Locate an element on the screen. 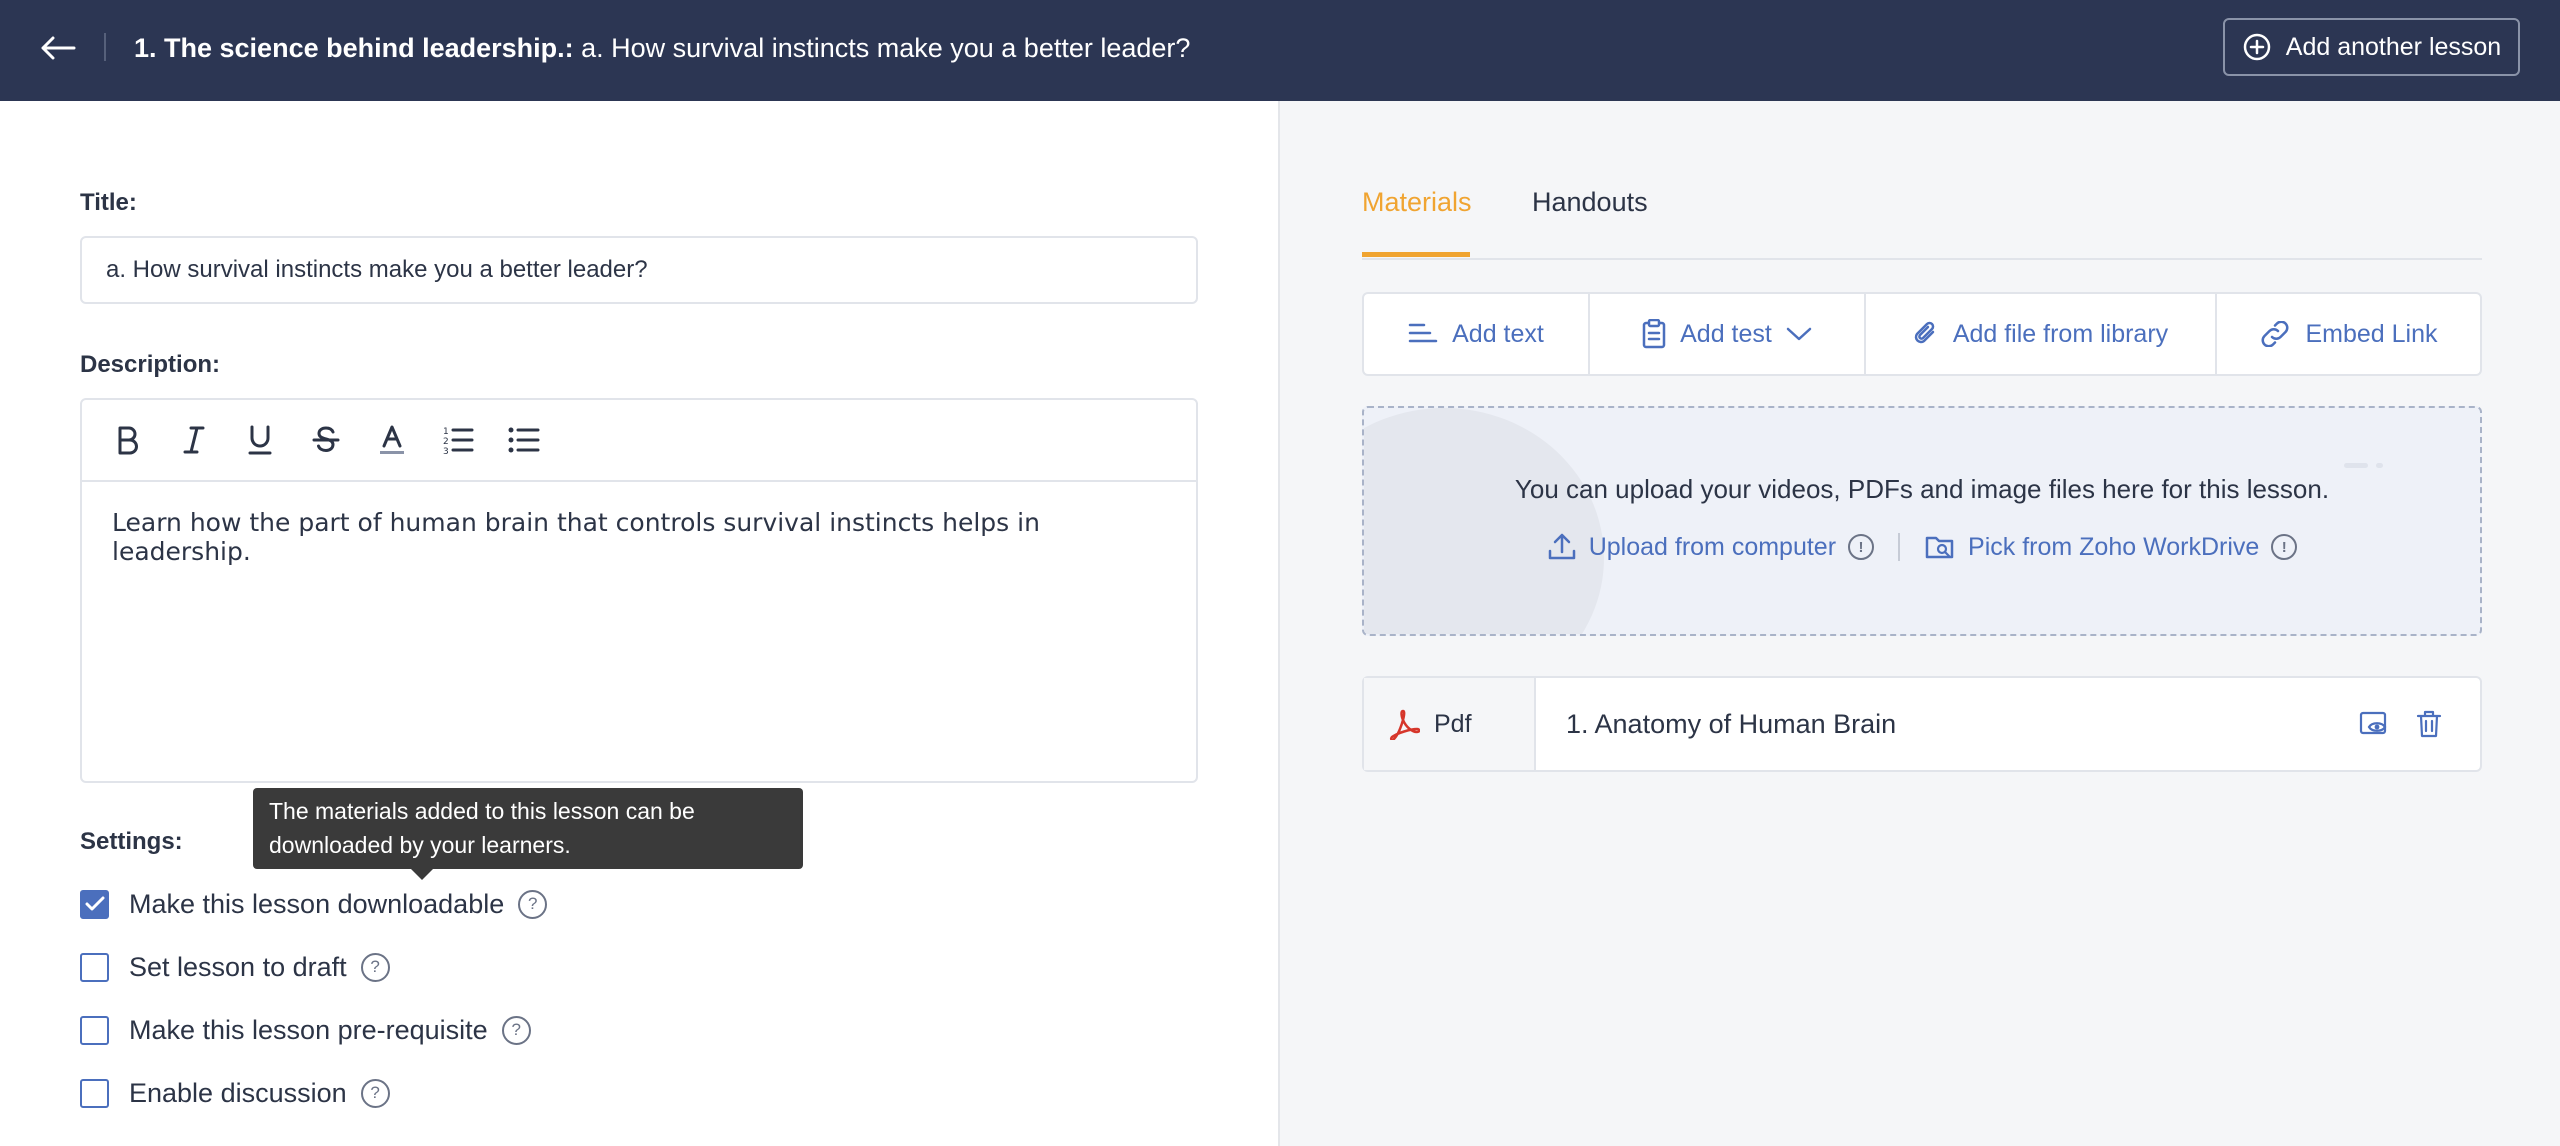 The height and width of the screenshot is (1146, 2560). bold-button is located at coordinates (128, 440).